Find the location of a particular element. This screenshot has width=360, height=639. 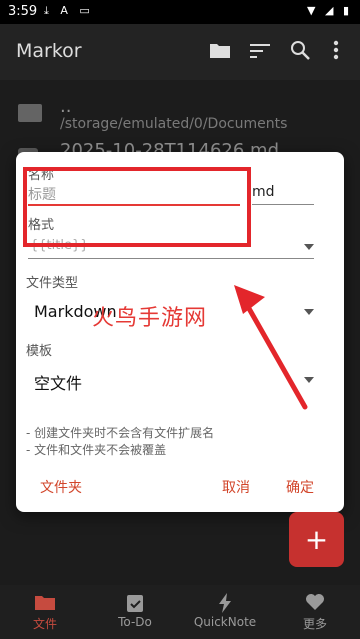

tab-quicknote: QuickNote is located at coordinates (225, 612).